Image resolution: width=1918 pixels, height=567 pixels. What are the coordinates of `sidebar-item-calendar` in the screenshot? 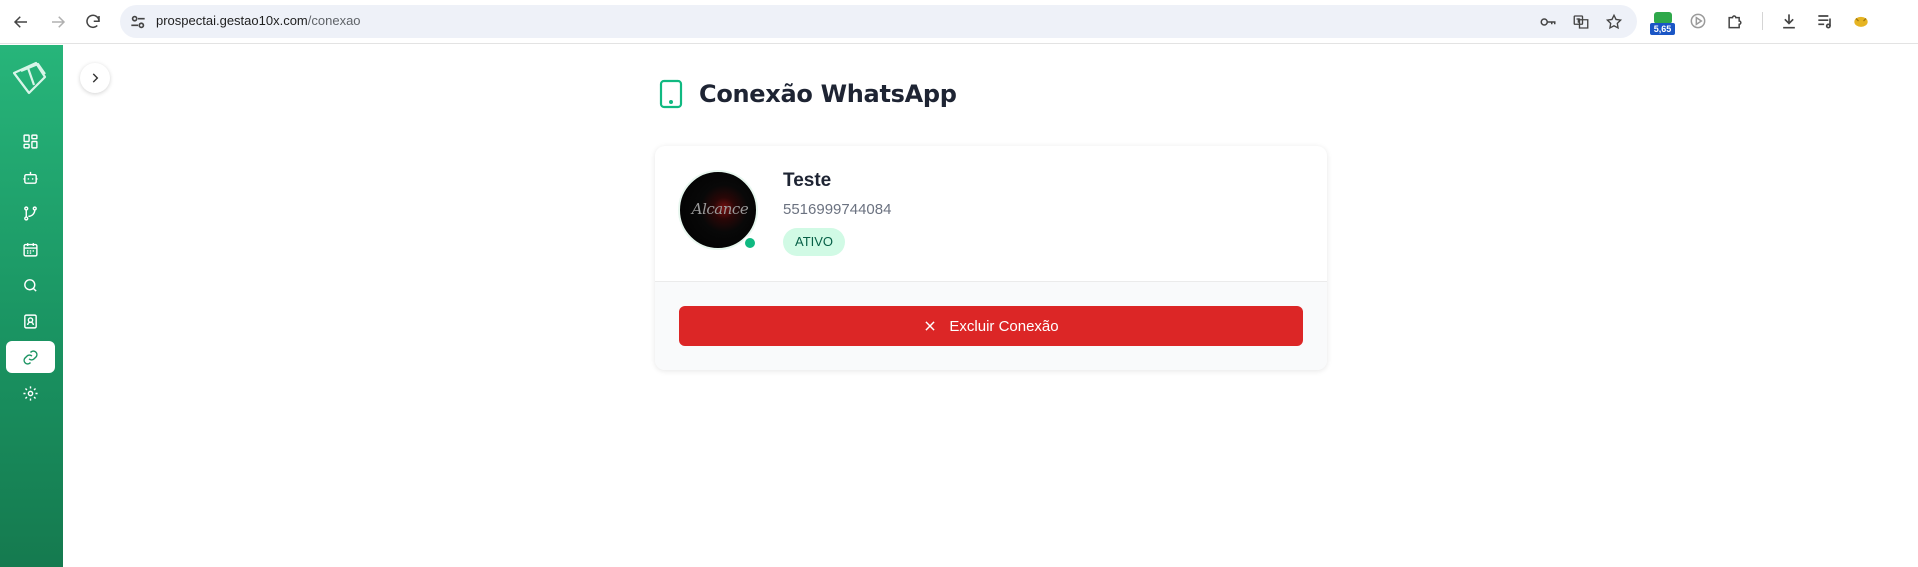 It's located at (30, 249).